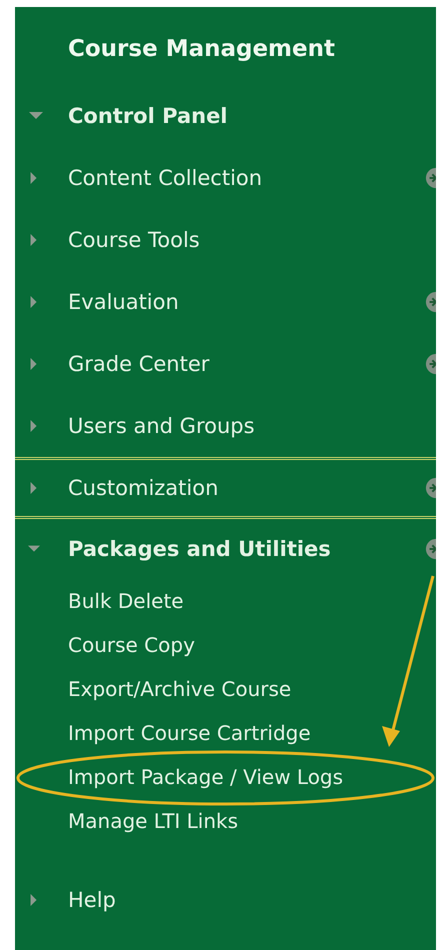 This screenshot has height=950, width=439. What do you see at coordinates (135, 426) in the screenshot?
I see `menu-item: Users and Groups` at bounding box center [135, 426].